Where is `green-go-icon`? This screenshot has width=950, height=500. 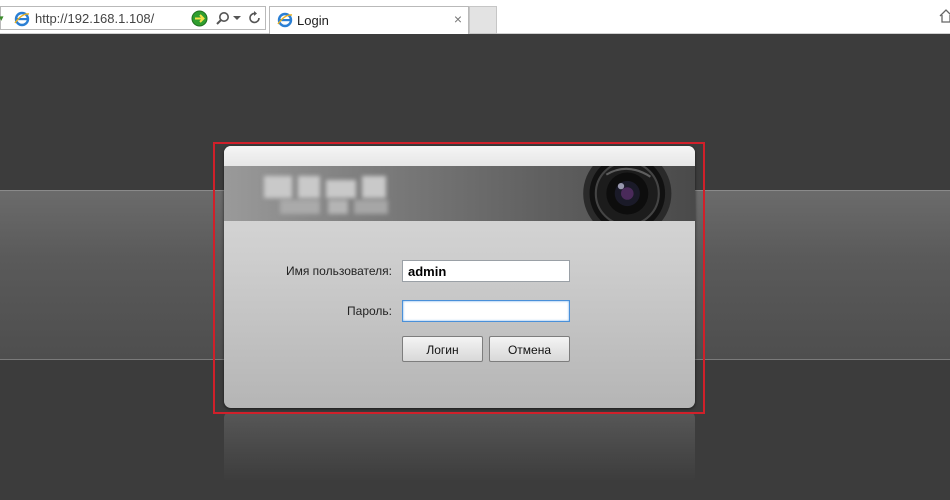
green-go-icon is located at coordinates (199, 18).